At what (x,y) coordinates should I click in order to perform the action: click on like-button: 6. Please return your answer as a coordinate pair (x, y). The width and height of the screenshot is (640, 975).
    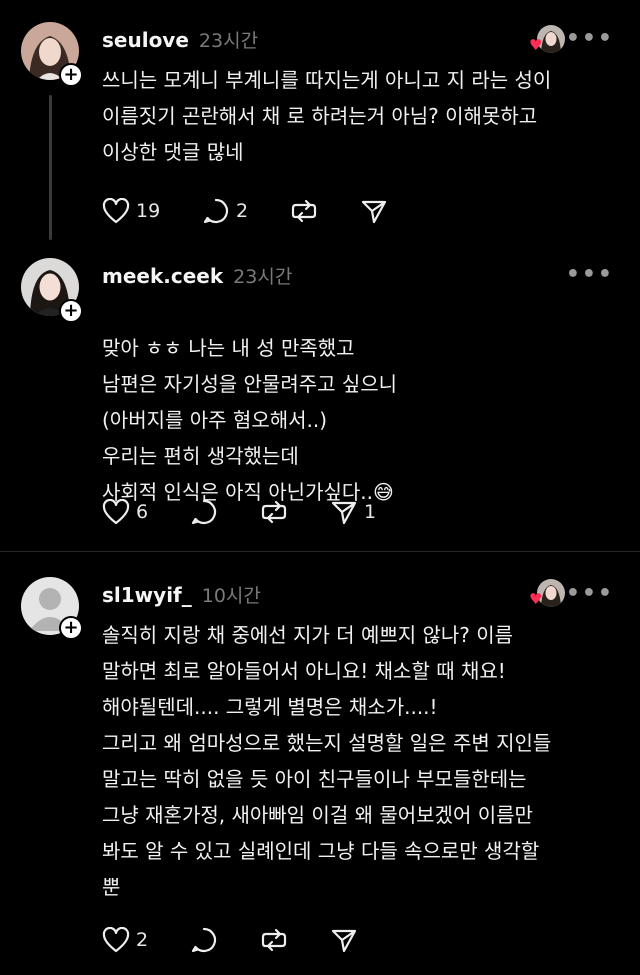
    Looking at the image, I should click on (146, 512).